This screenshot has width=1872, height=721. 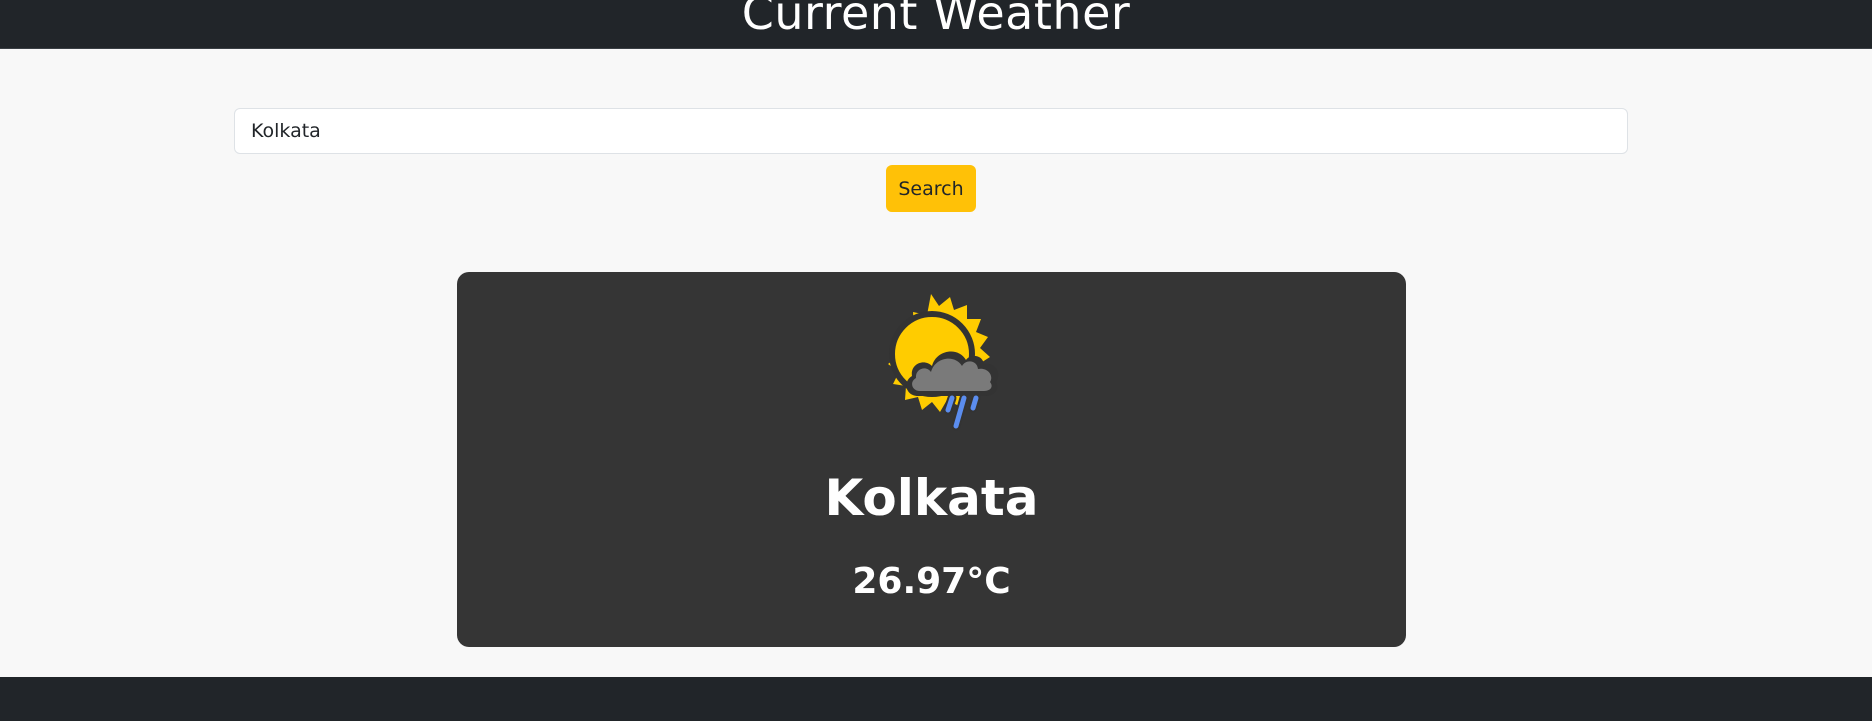 I want to click on search-input, so click(x=931, y=131).